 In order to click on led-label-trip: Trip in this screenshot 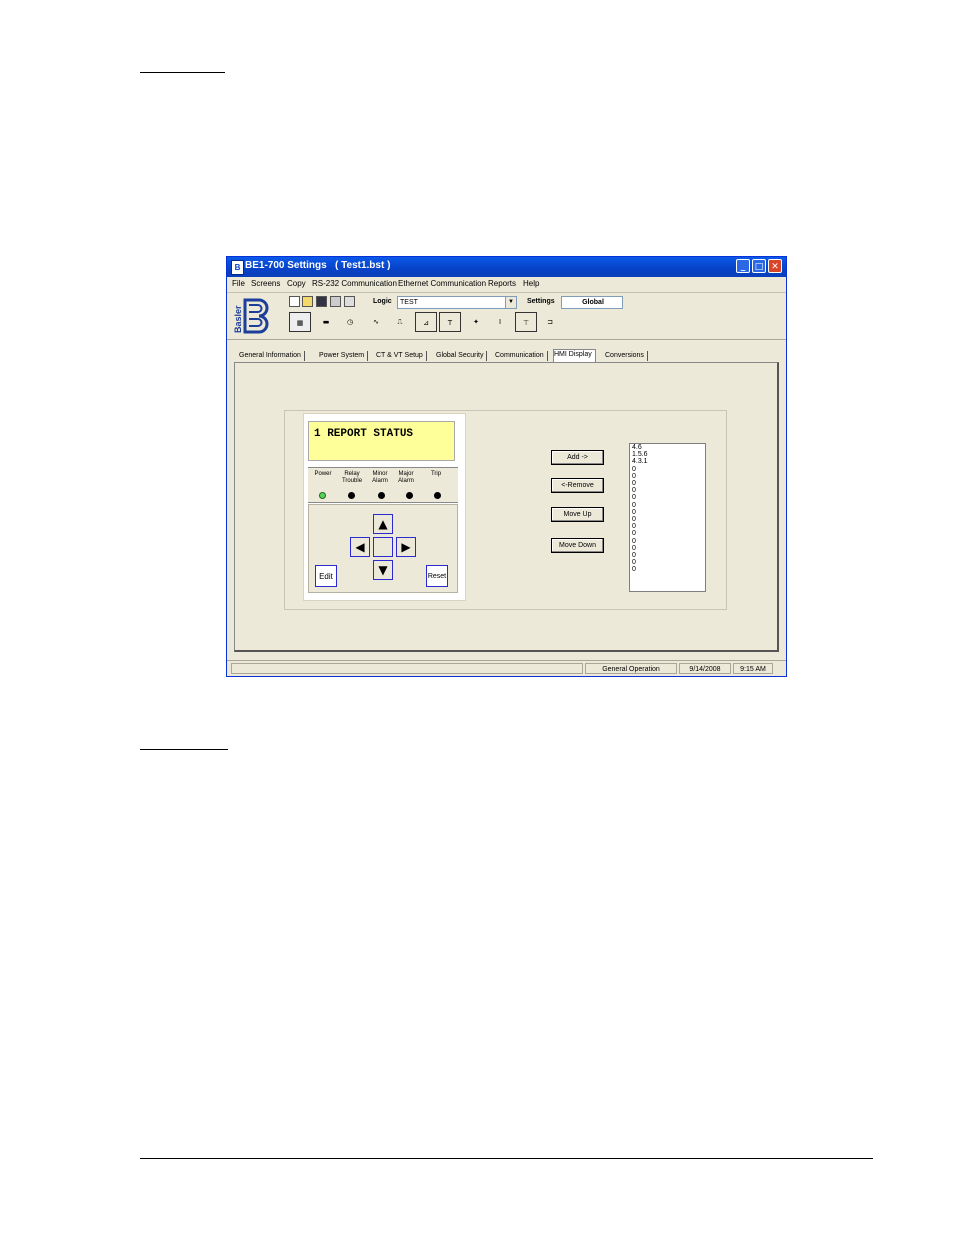, I will do `click(436, 474)`.